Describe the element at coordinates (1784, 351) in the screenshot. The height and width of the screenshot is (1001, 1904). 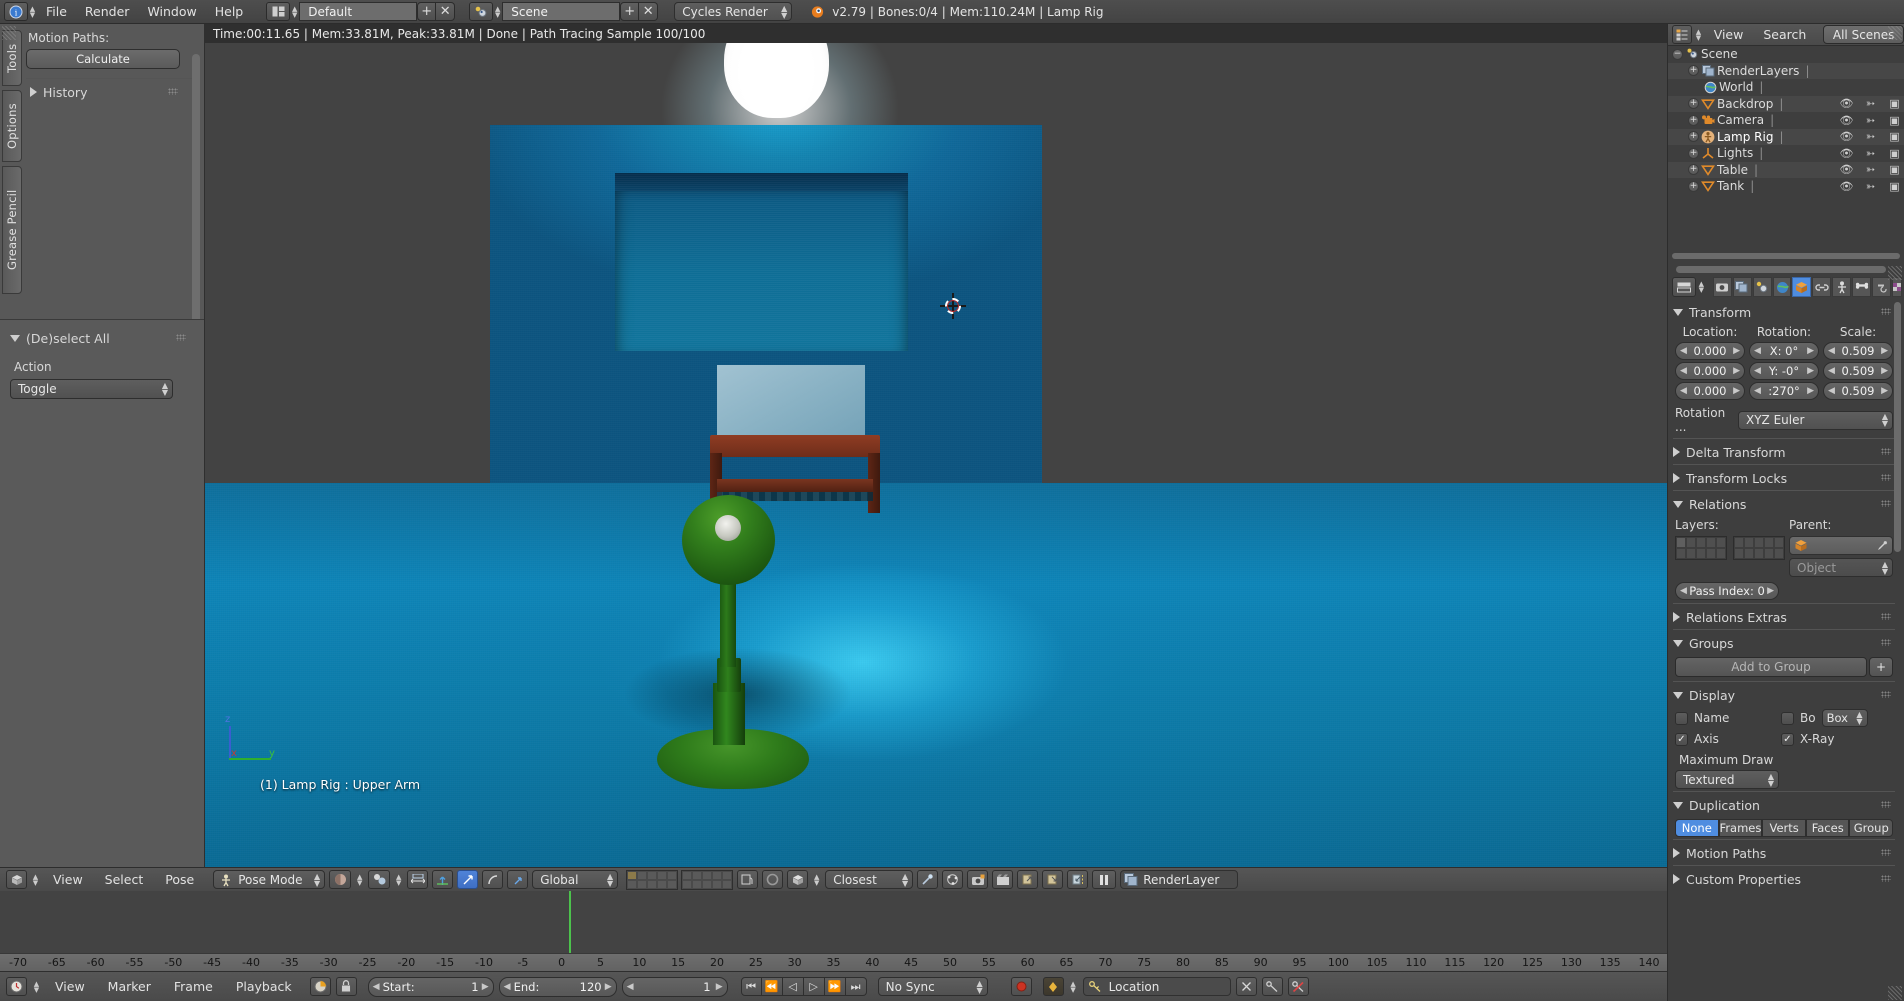
I see `rotation-x-field: ◀ X: 0° ▶` at that location.